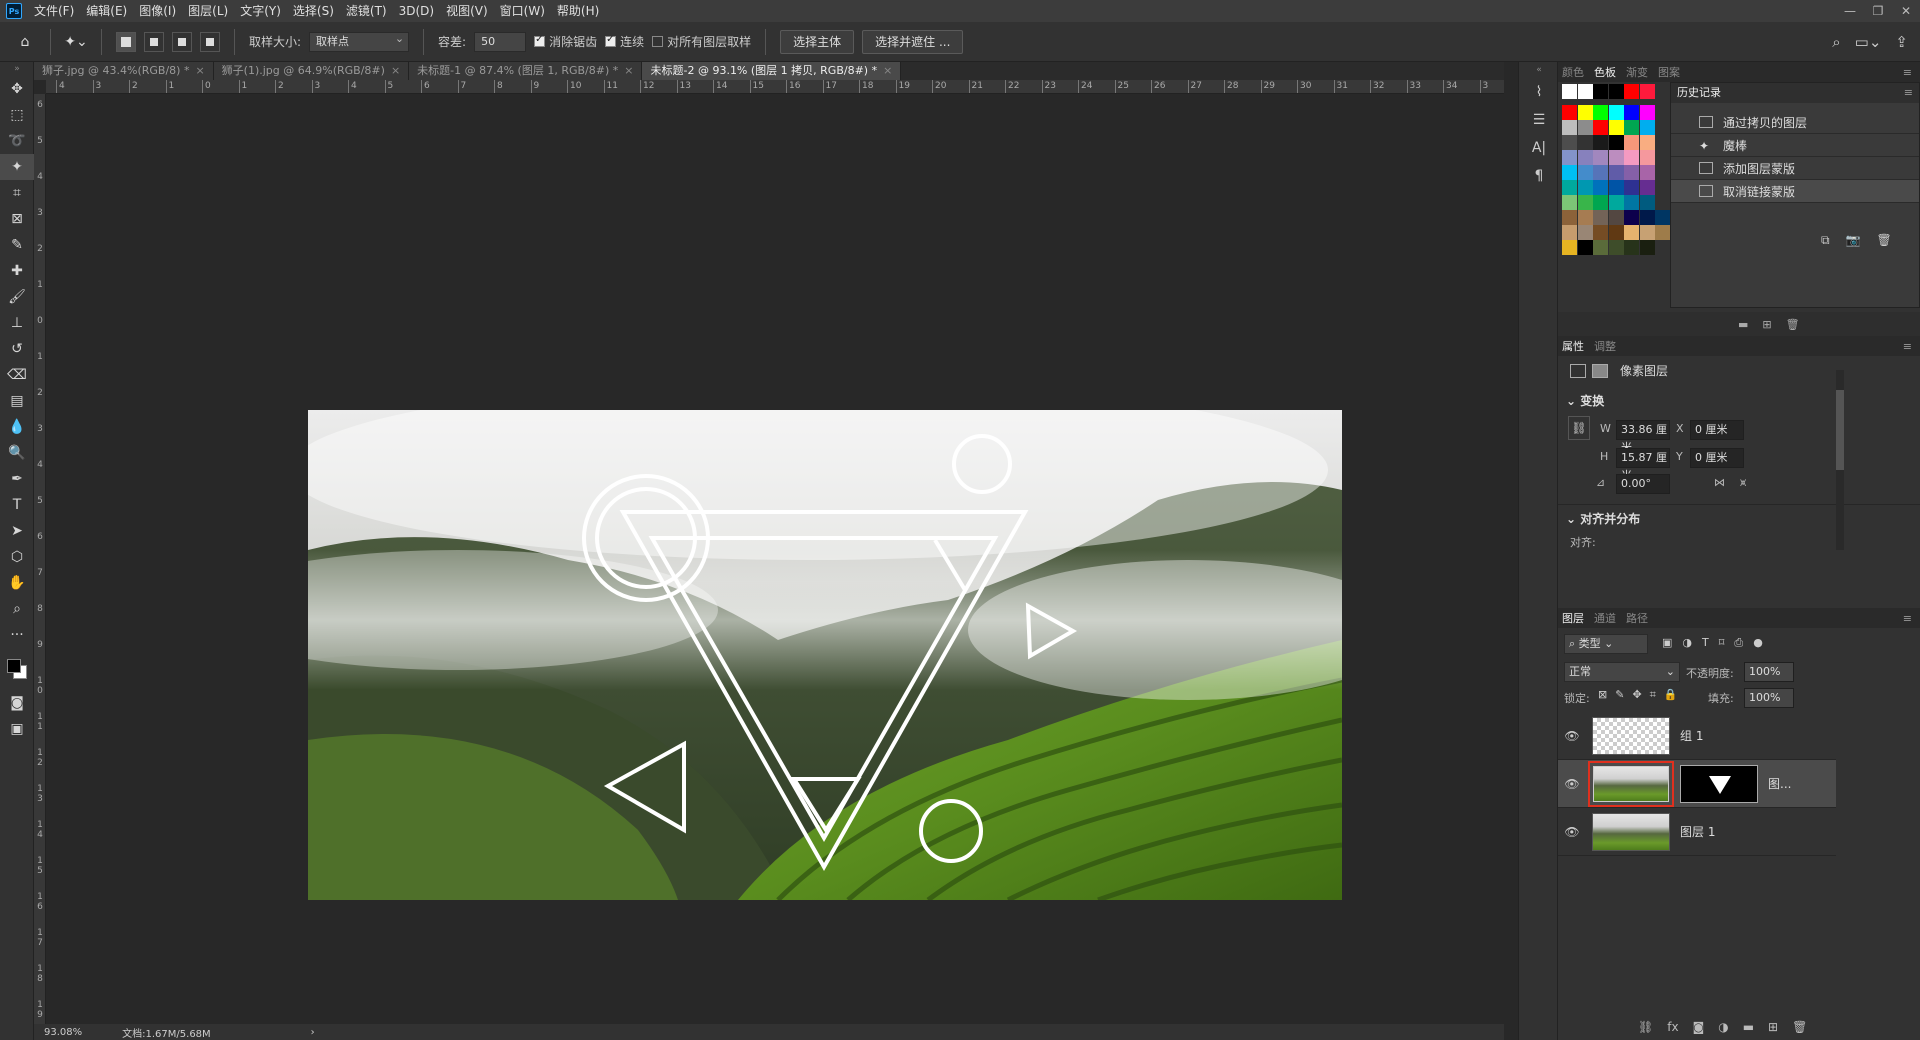  What do you see at coordinates (1901, 42) in the screenshot?
I see `share-icon: ⇪` at bounding box center [1901, 42].